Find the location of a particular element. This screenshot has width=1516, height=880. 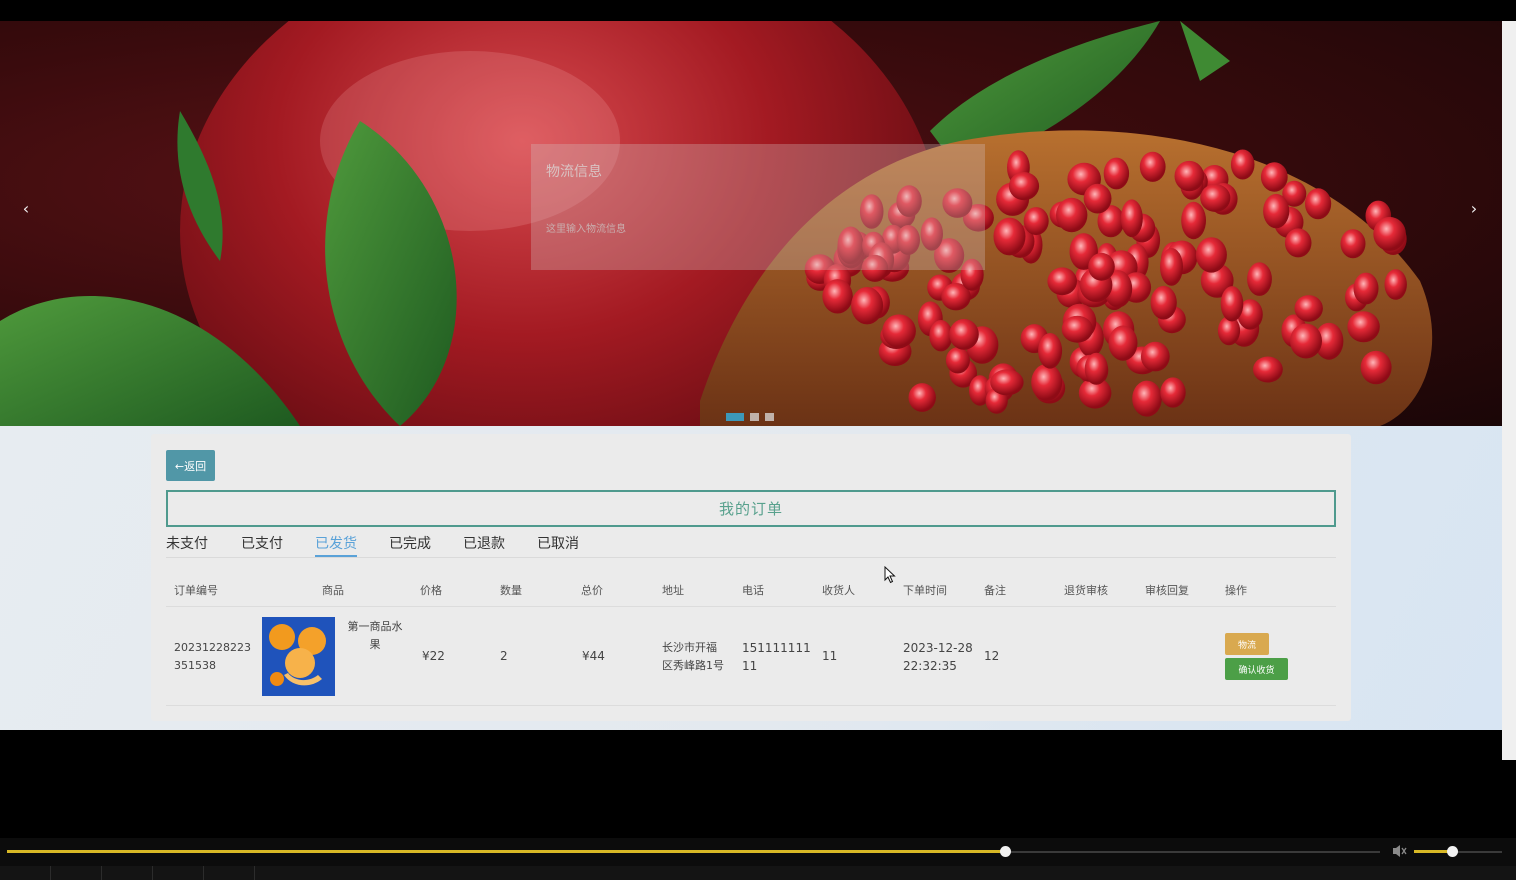

back-button: ←返回 is located at coordinates (190, 465).